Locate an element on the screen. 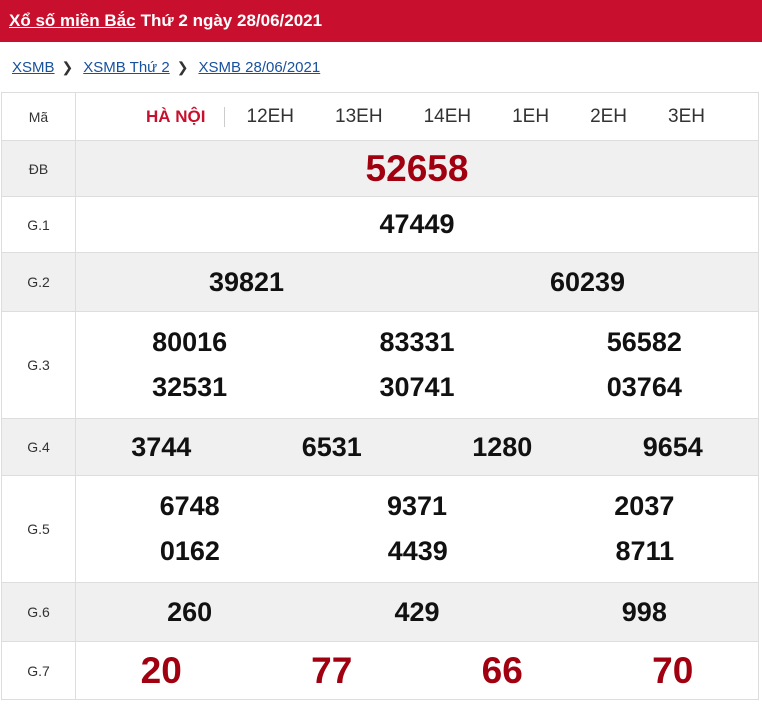 Image resolution: width=762 pixels, height=707 pixels. row-g6: G.6 260 429 998 is located at coordinates (380, 612).